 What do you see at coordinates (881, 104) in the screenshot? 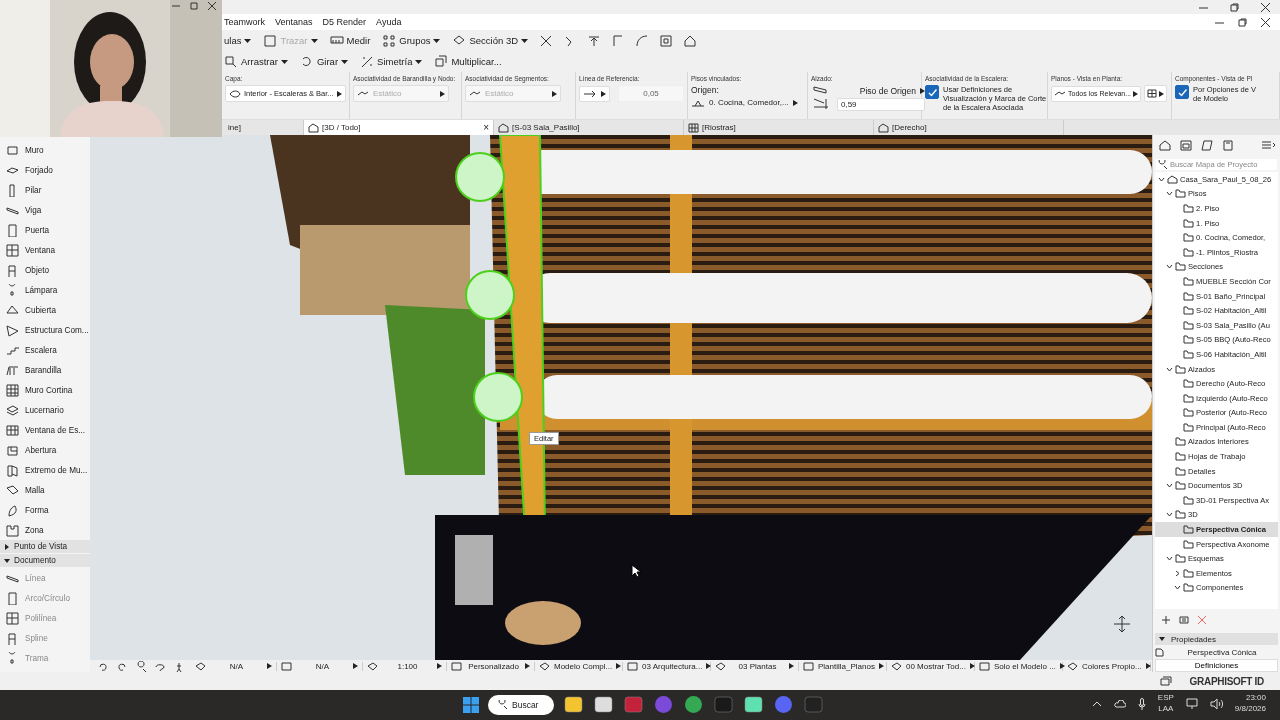
I see `elevation-field: 0,59` at bounding box center [881, 104].